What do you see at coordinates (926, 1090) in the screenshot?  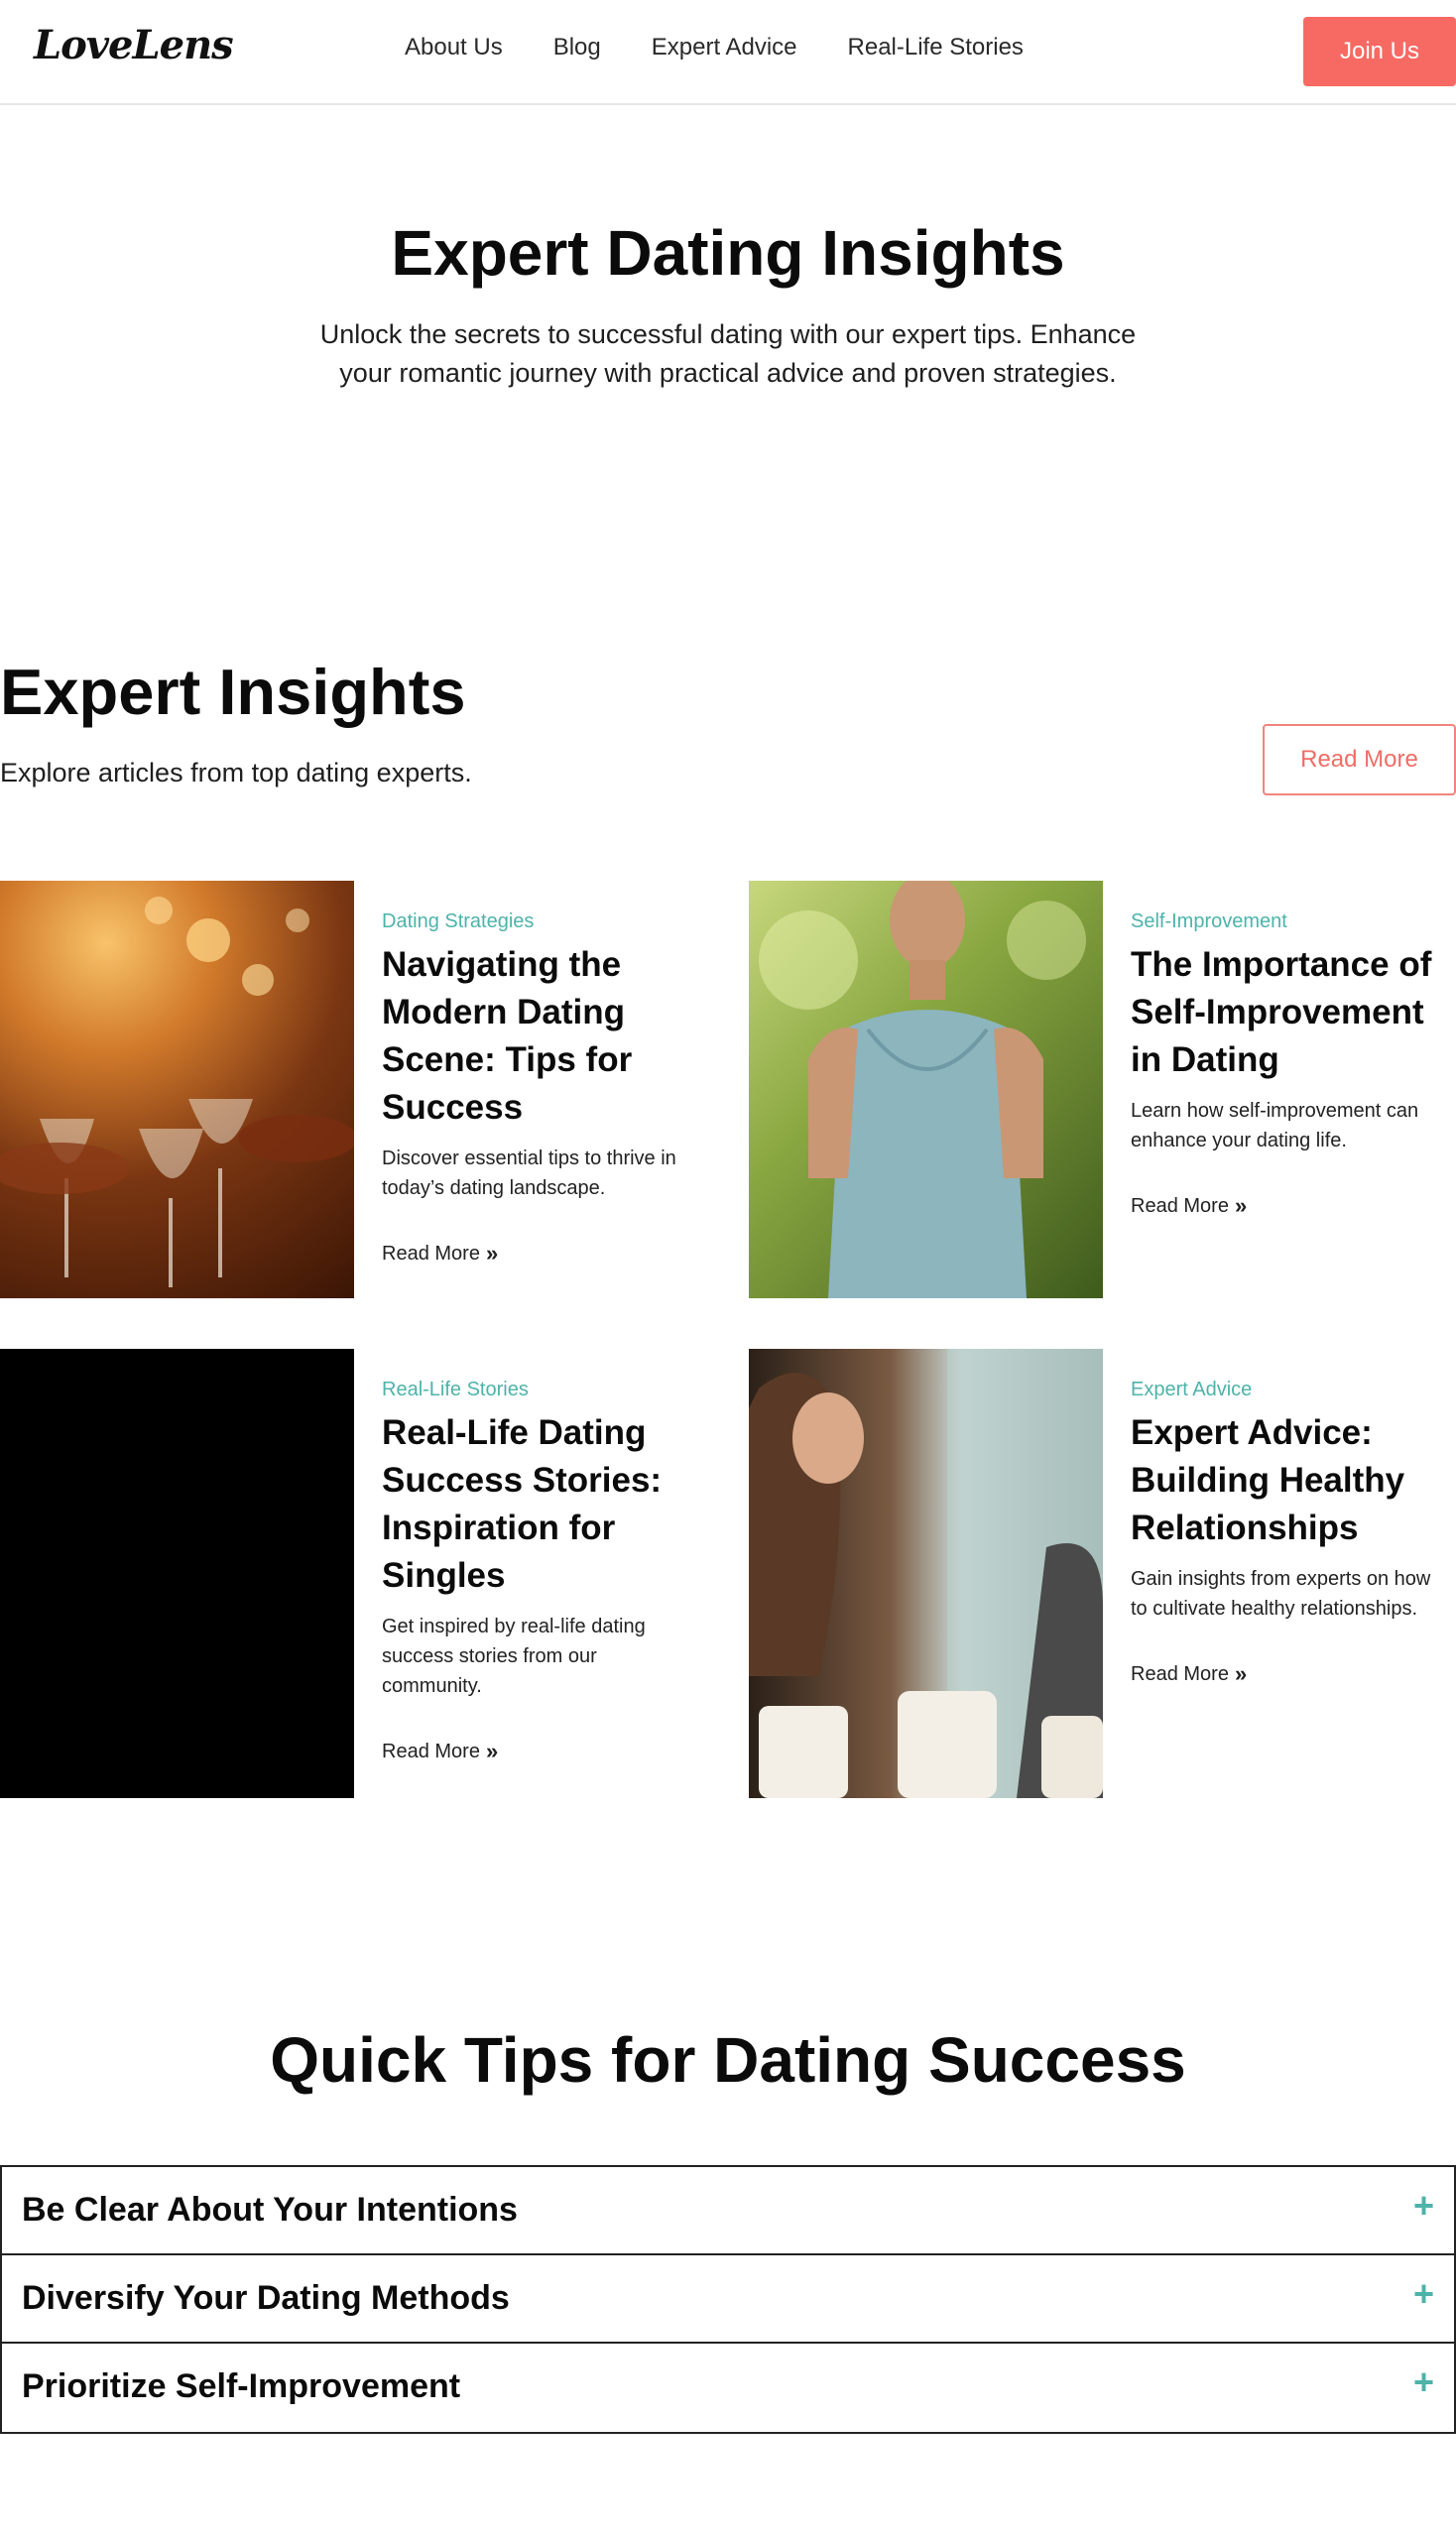 I see `article-image-woman-meditating` at bounding box center [926, 1090].